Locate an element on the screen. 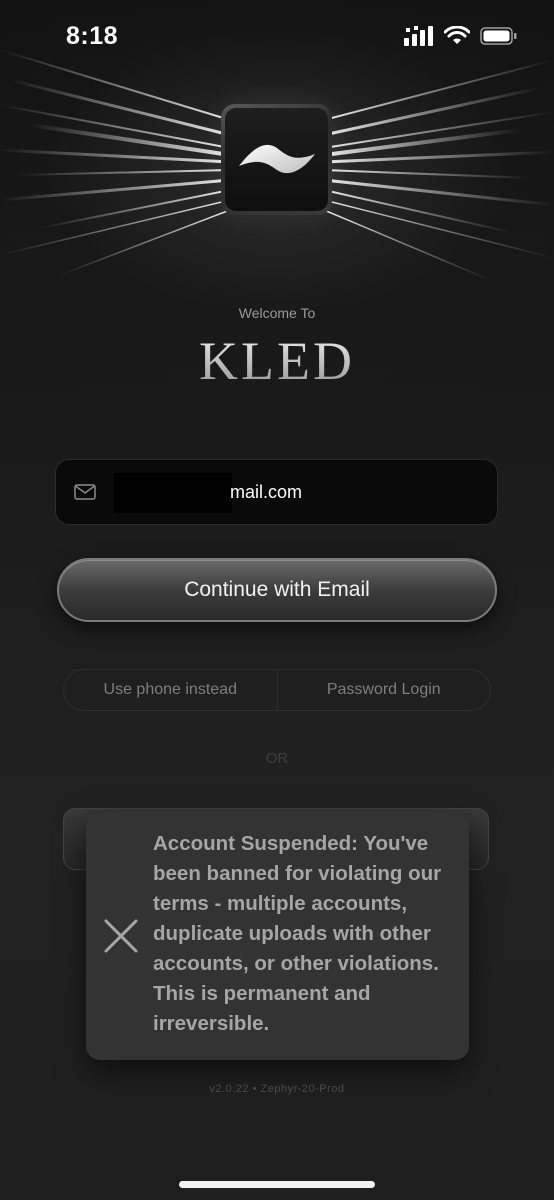  email-value: mail.com is located at coordinates (266, 492).